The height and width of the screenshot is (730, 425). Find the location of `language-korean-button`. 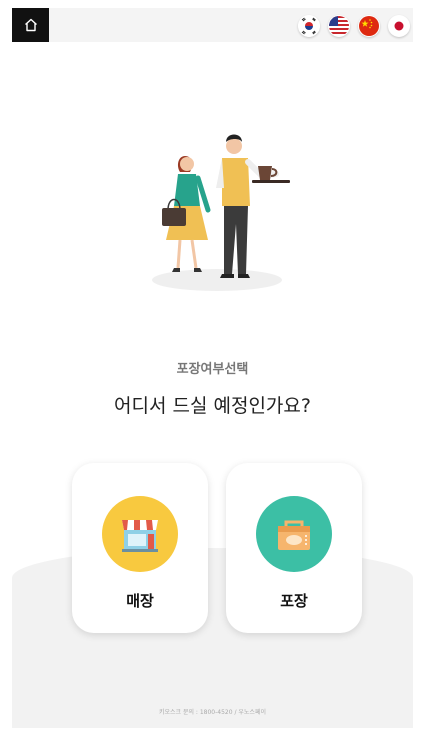

language-korean-button is located at coordinates (309, 26).